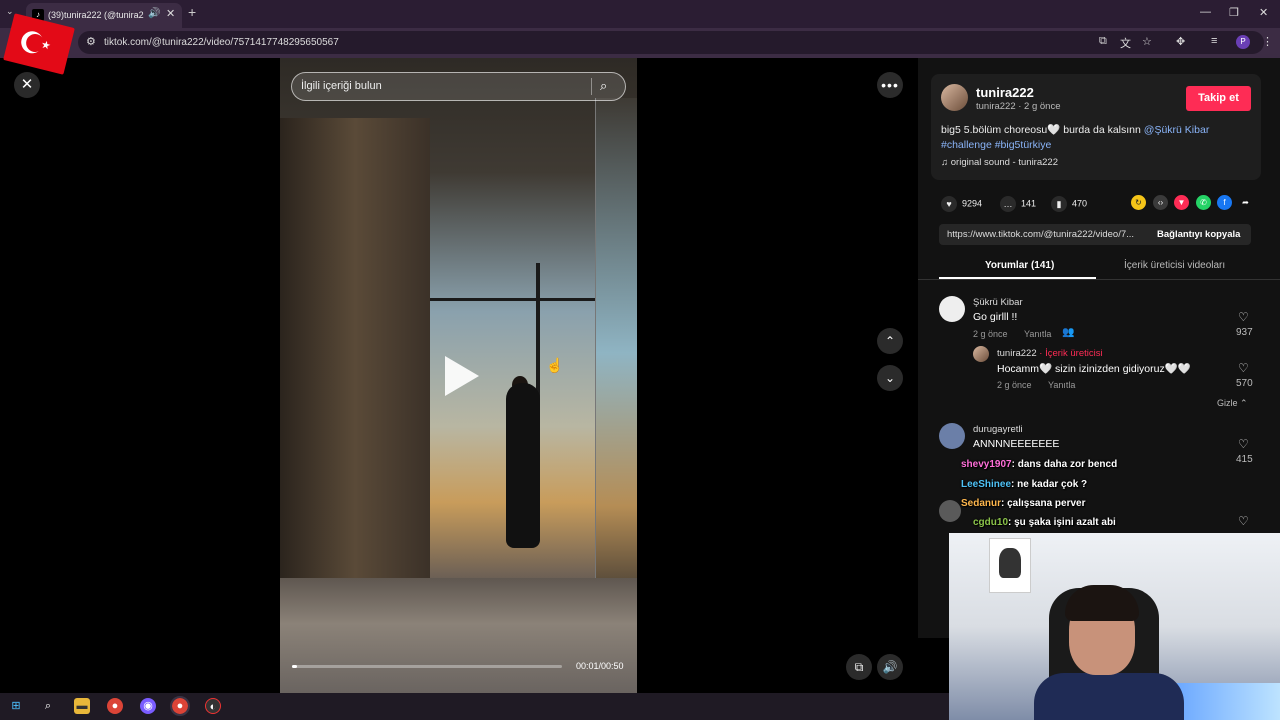 Image resolution: width=1280 pixels, height=720 pixels. Describe the element at coordinates (555, 365) in the screenshot. I see `hand-cursor-icon: ☝` at that location.